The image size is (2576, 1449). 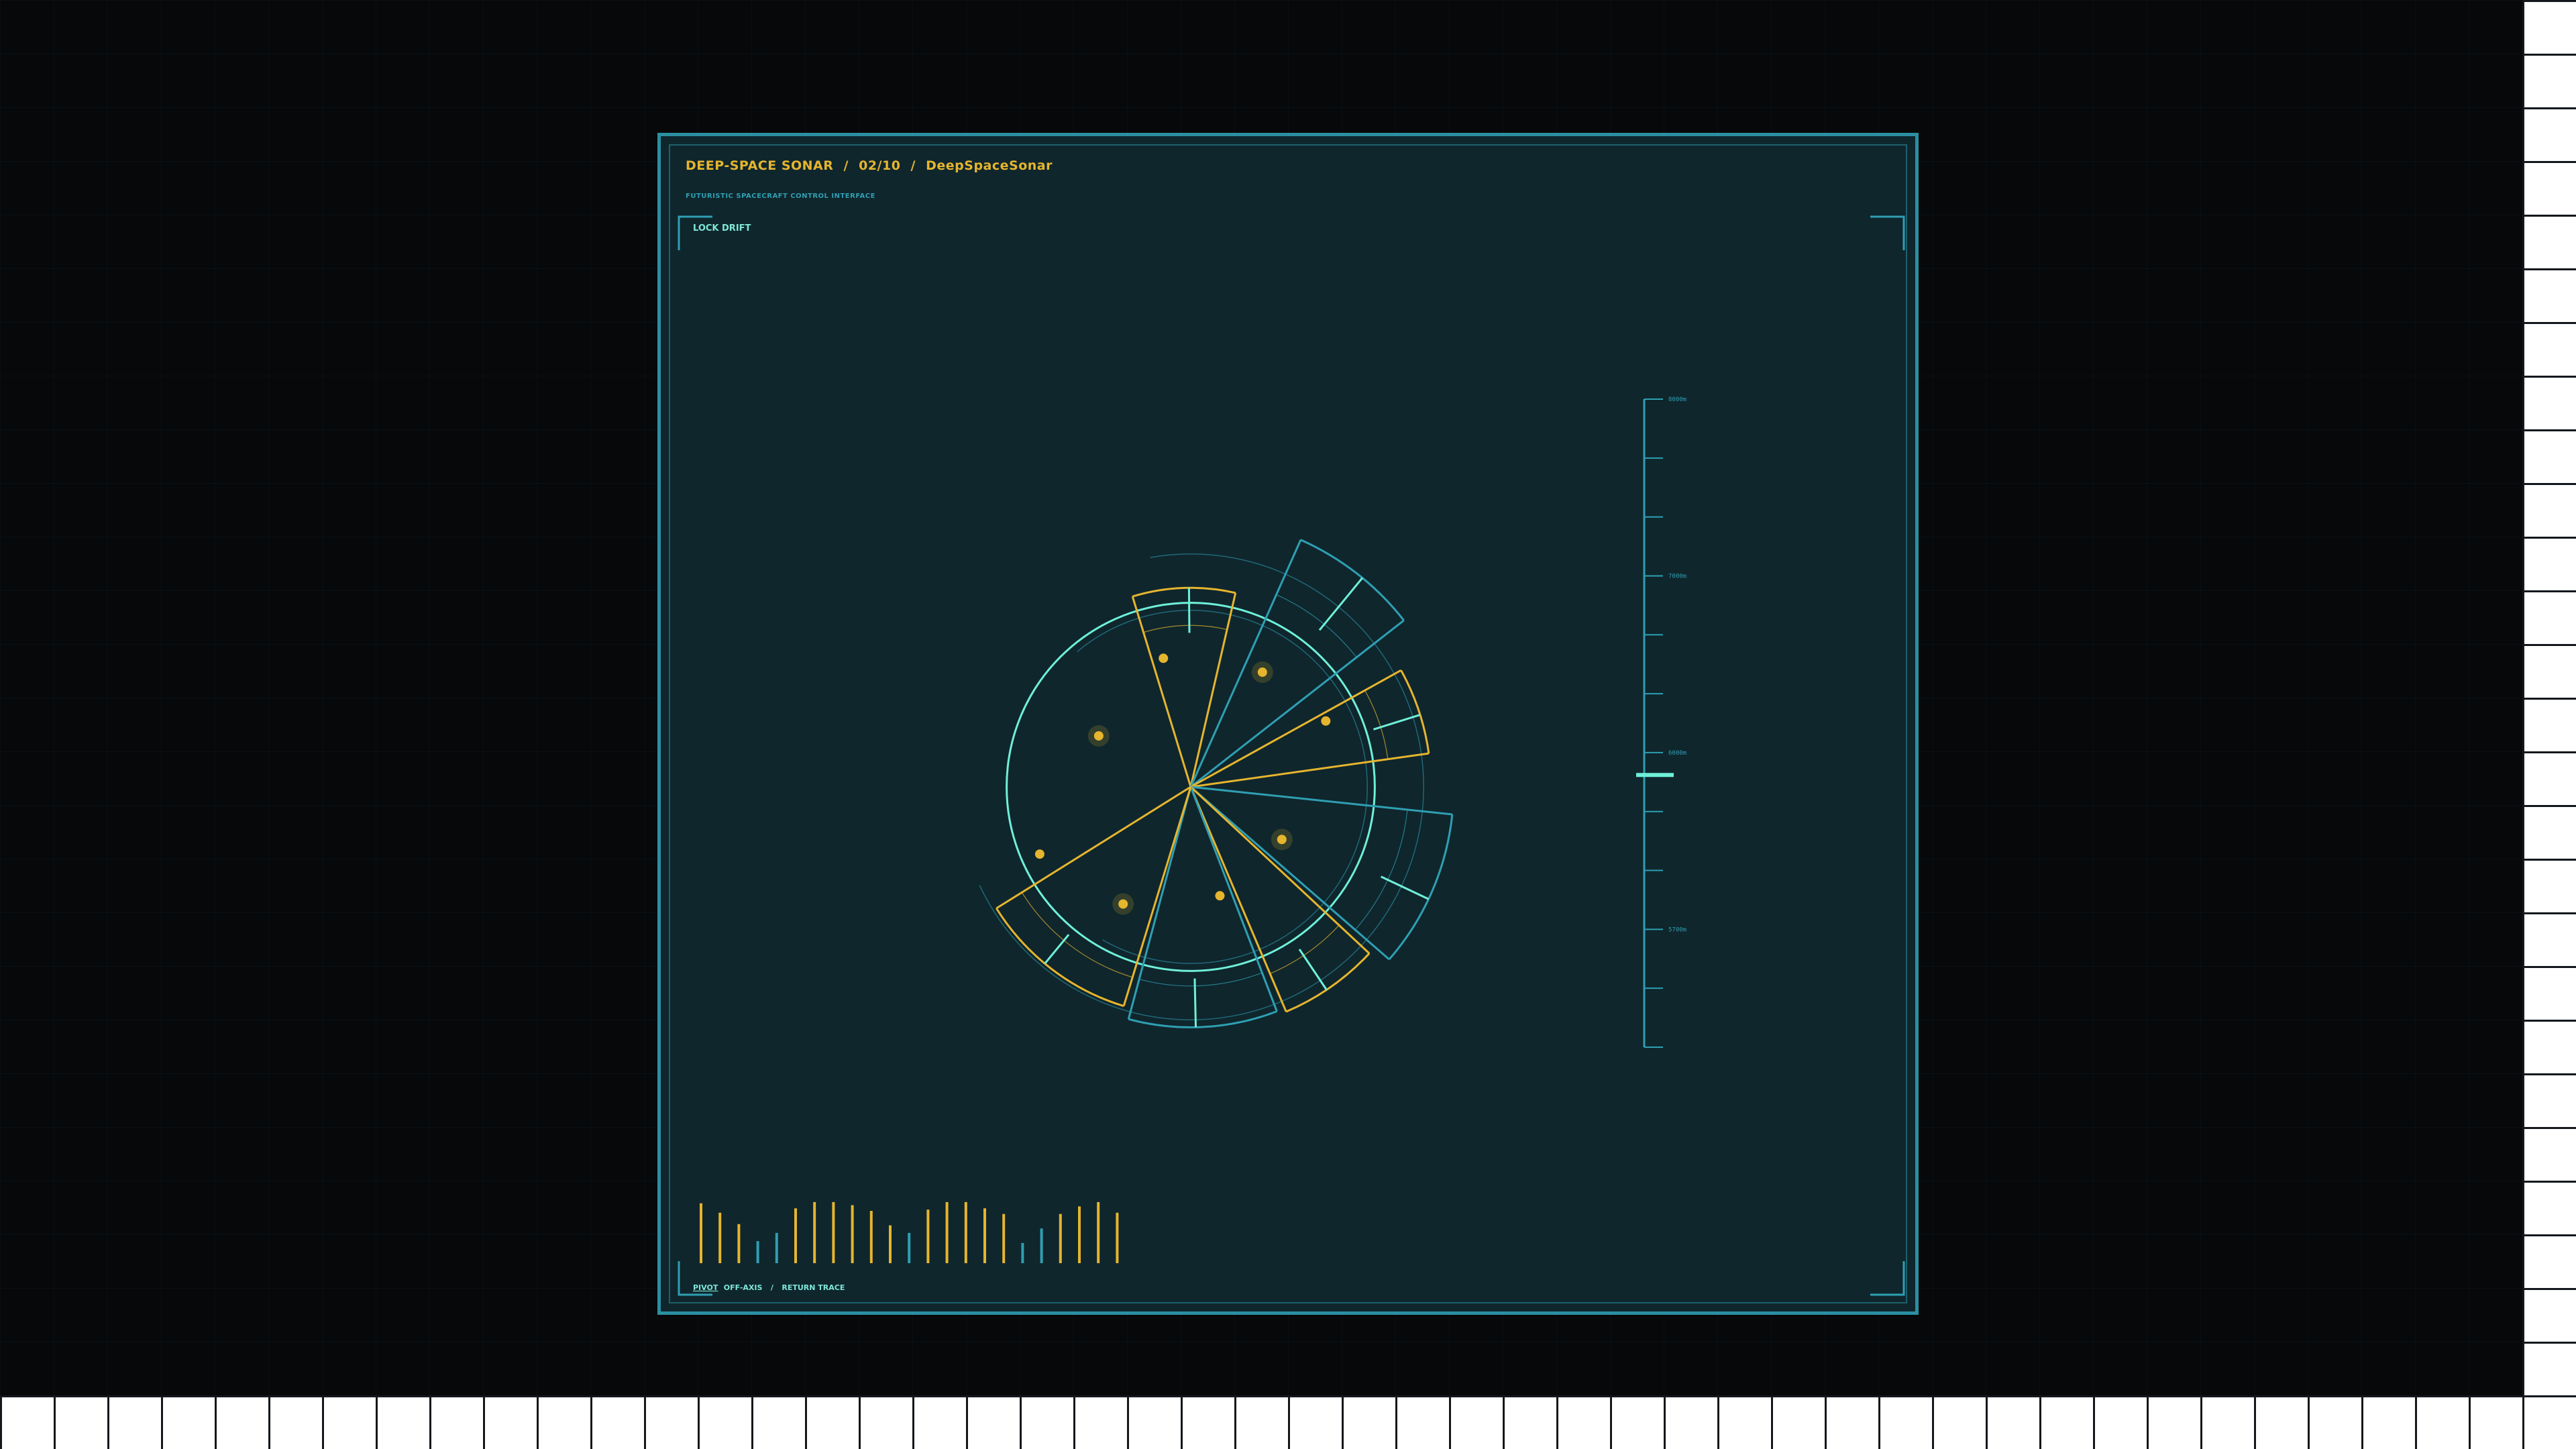 I want to click on bottom-controls: PIVOT OFF-AXIS / RETURN TRACE, so click(x=769, y=1287).